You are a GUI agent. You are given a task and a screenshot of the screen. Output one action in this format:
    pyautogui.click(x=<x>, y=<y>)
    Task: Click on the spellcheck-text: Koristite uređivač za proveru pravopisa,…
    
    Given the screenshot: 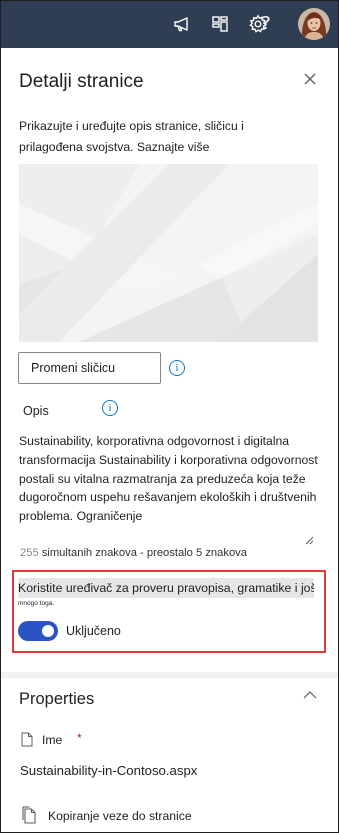 What is the action you would take?
    pyautogui.click(x=166, y=588)
    